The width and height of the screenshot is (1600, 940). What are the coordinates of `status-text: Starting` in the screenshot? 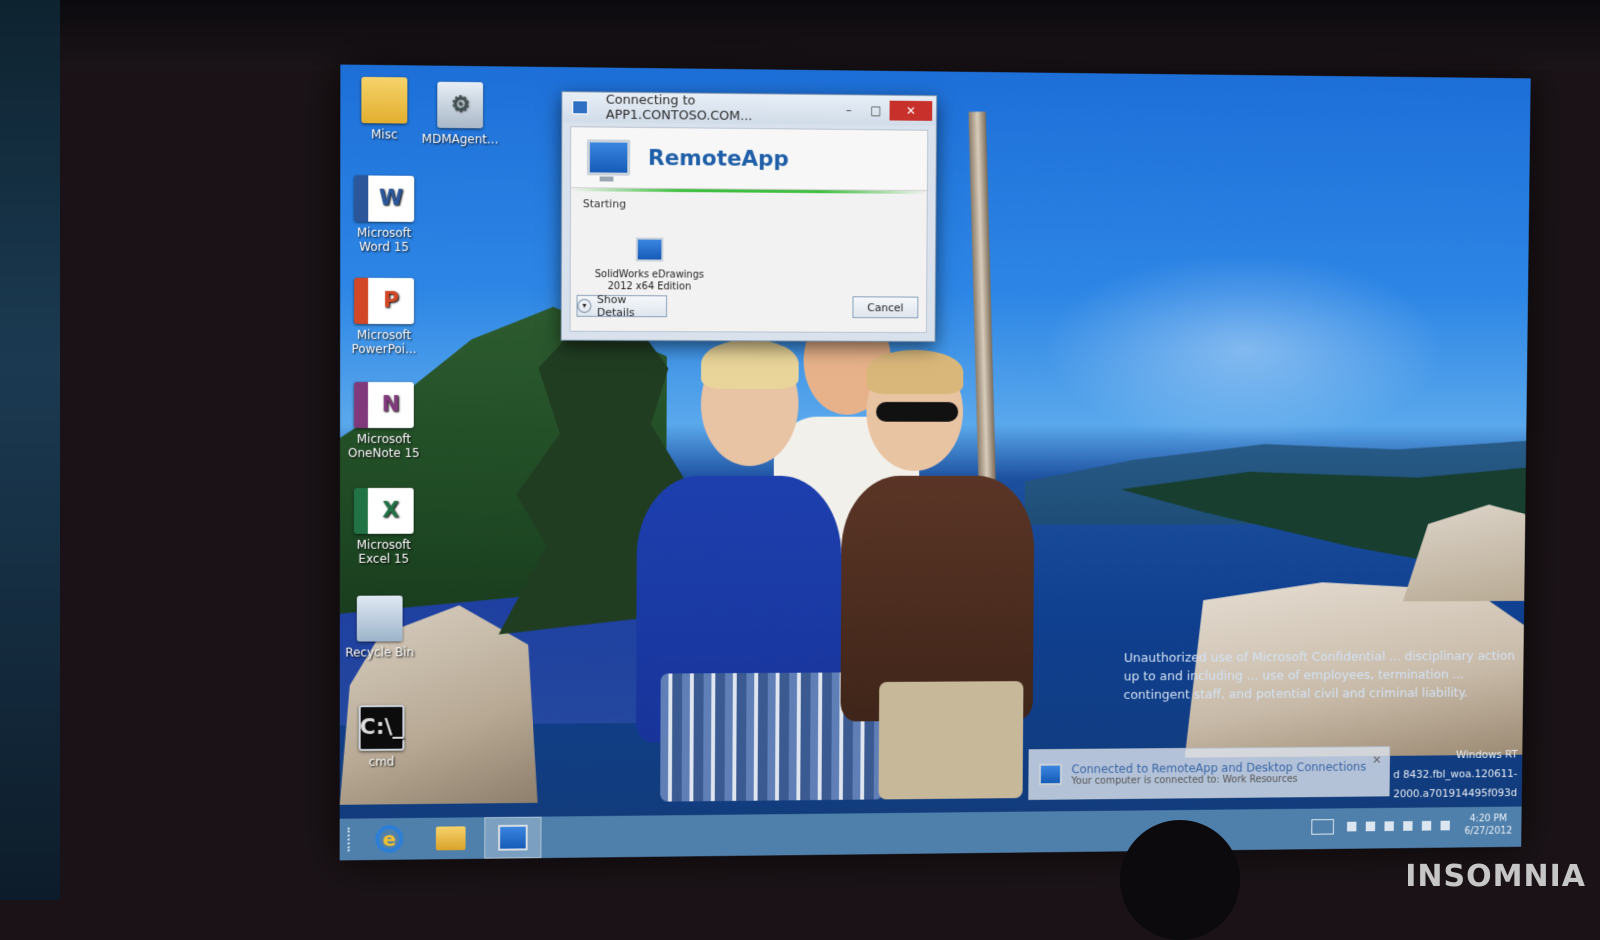 It's located at (604, 204).